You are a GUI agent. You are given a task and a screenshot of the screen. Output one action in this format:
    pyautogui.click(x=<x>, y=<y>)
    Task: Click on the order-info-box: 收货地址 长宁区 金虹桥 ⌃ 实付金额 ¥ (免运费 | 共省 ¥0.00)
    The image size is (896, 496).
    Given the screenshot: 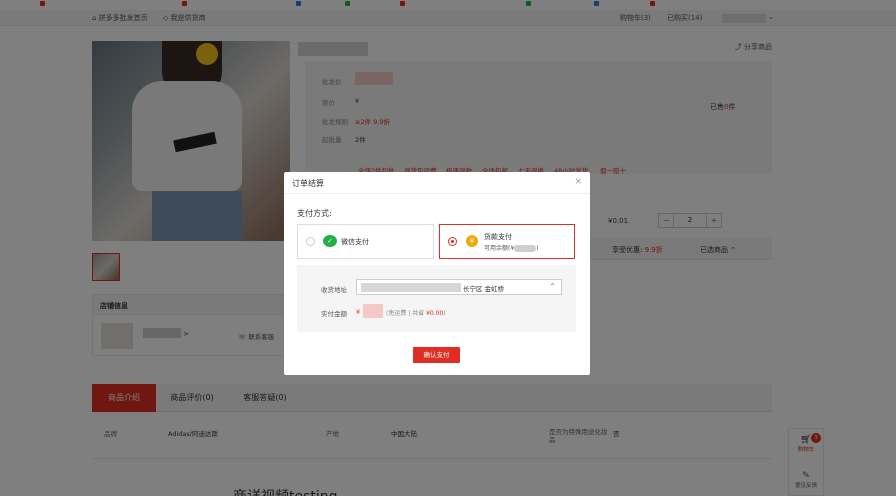 What is the action you would take?
    pyautogui.click(x=436, y=298)
    